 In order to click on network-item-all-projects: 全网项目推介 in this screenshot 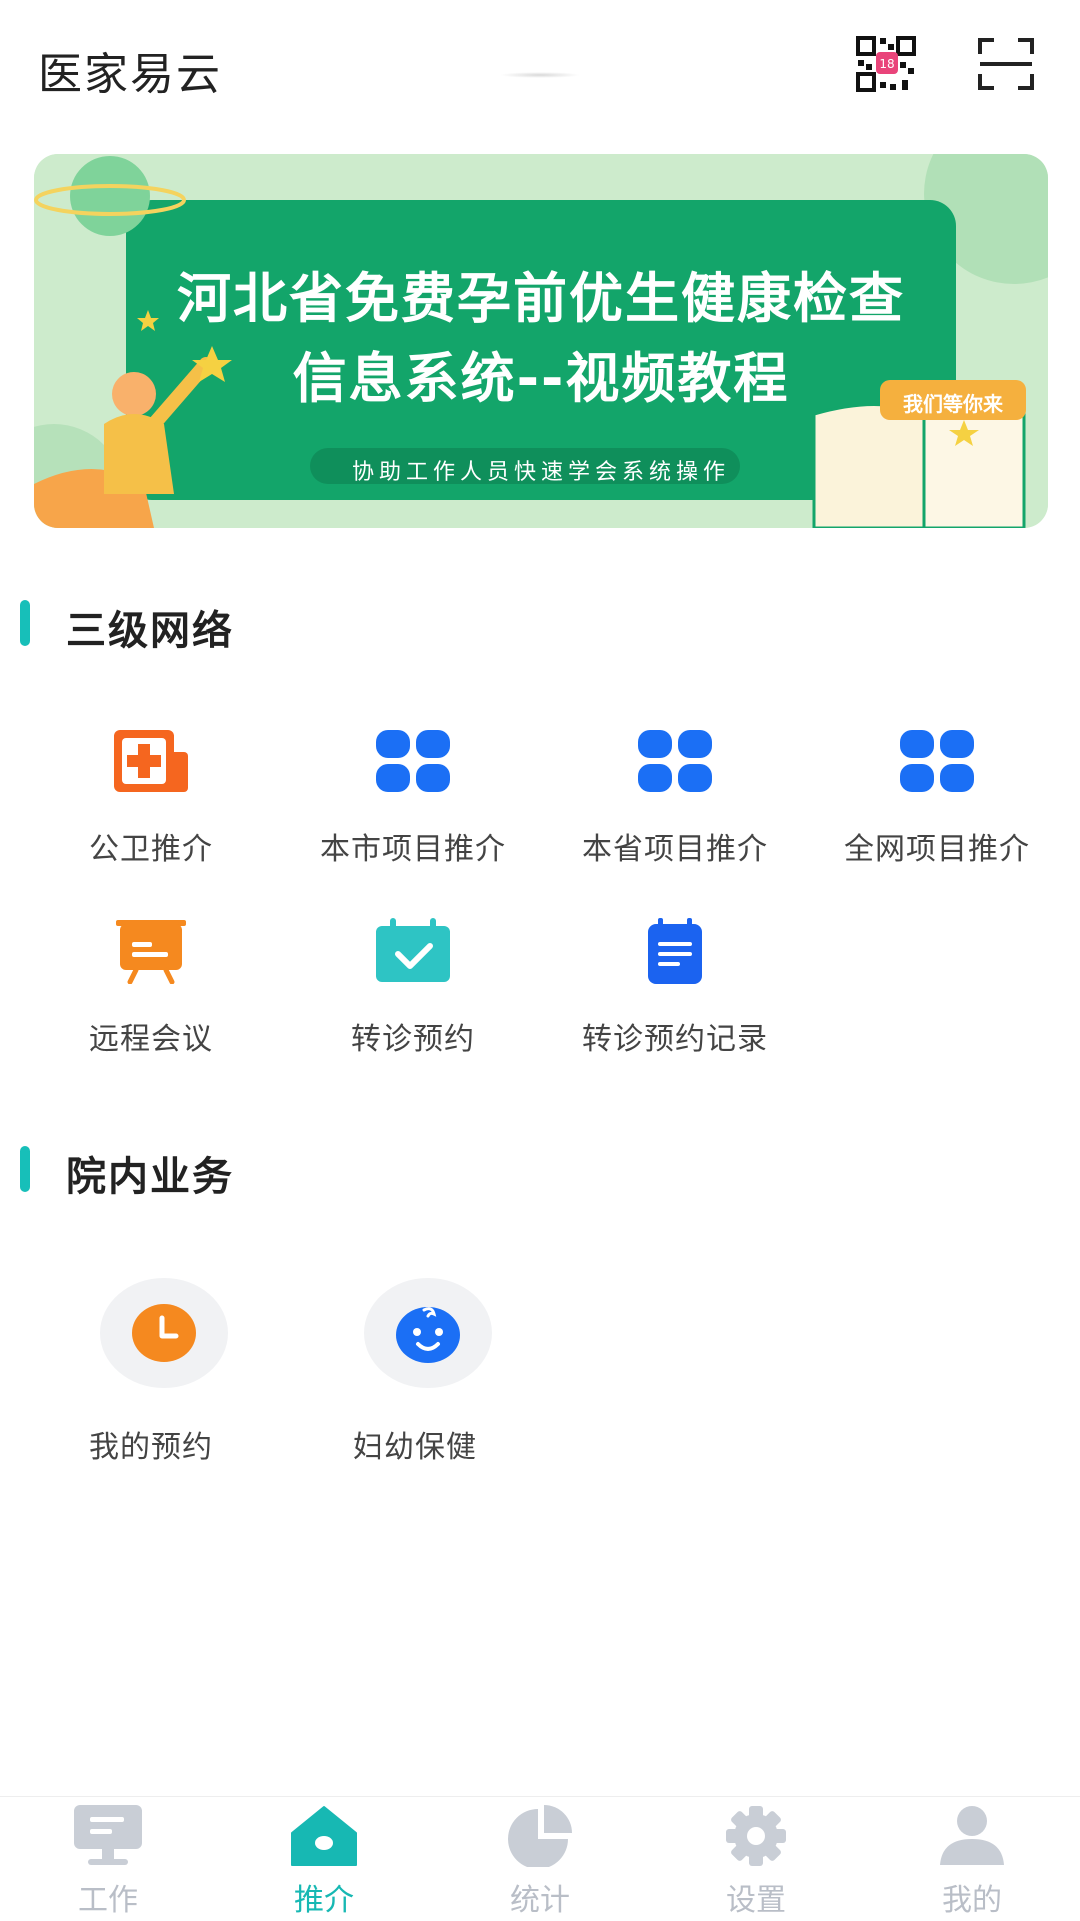, I will do `click(937, 808)`.